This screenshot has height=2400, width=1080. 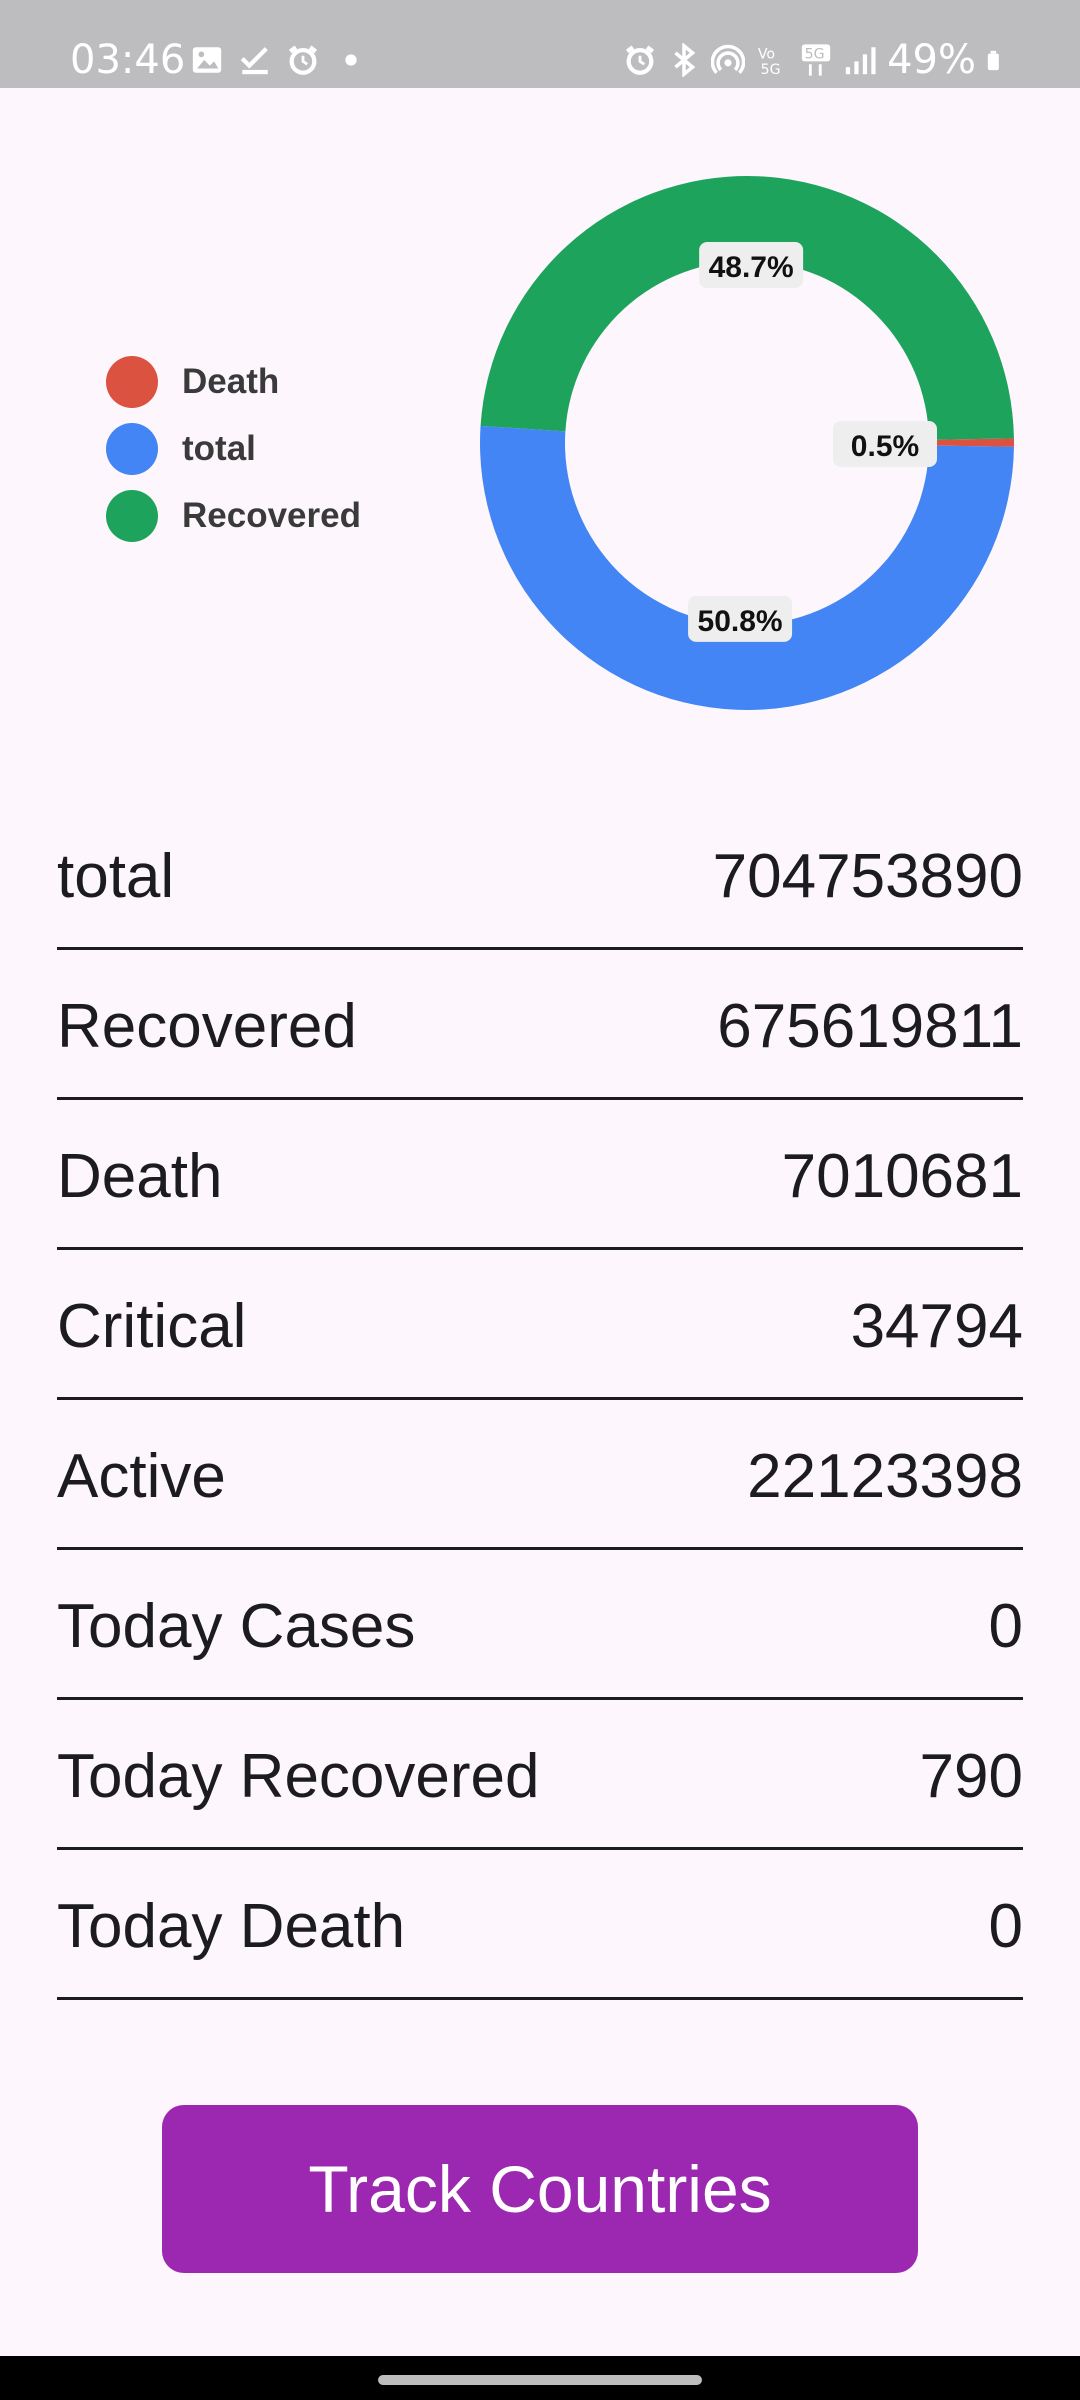 I want to click on 5g-icon: 5G, so click(x=816, y=60).